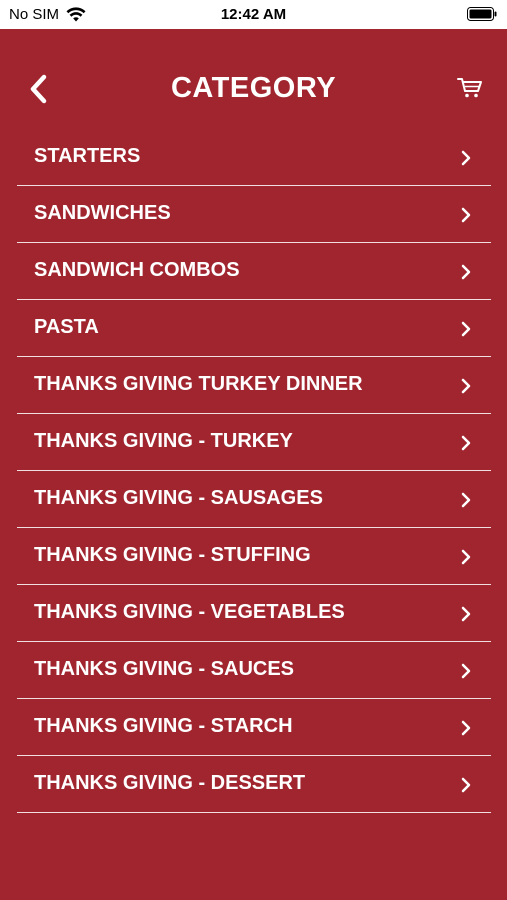 This screenshot has height=900, width=507. I want to click on page-title: CATEGORY, so click(253, 88).